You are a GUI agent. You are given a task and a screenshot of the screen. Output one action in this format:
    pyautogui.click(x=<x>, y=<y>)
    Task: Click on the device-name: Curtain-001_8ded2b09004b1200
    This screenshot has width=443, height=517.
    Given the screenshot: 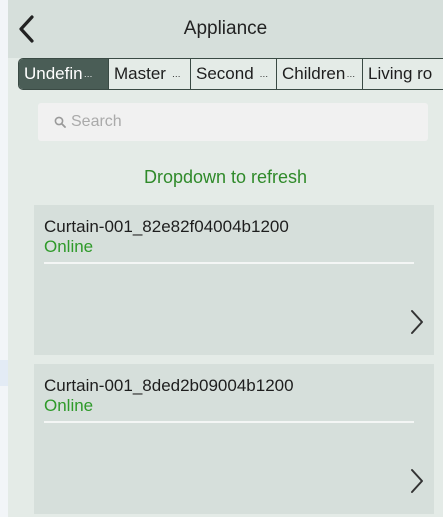 What is the action you would take?
    pyautogui.click(x=169, y=385)
    